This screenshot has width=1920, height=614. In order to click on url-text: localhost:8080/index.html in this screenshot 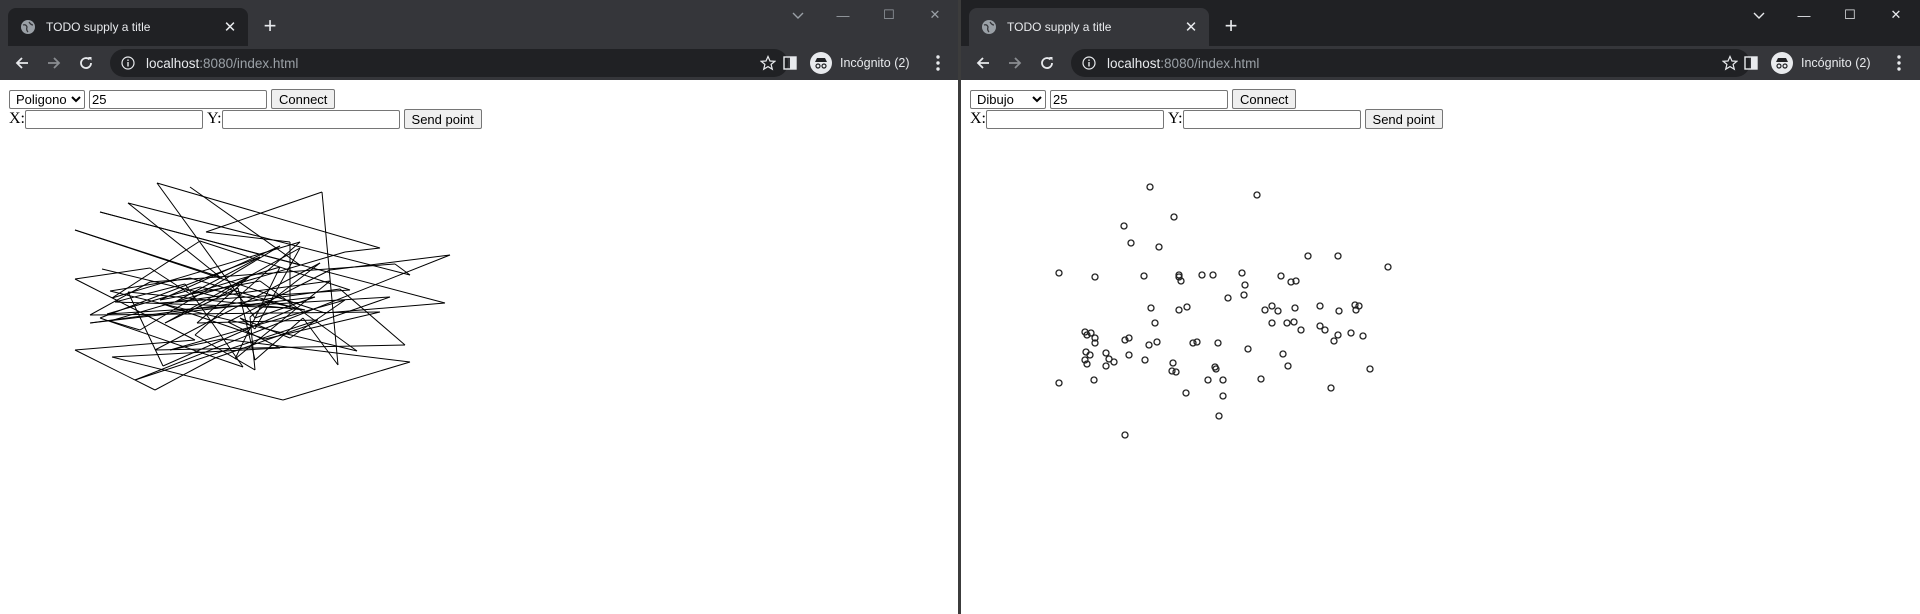, I will do `click(452, 63)`.